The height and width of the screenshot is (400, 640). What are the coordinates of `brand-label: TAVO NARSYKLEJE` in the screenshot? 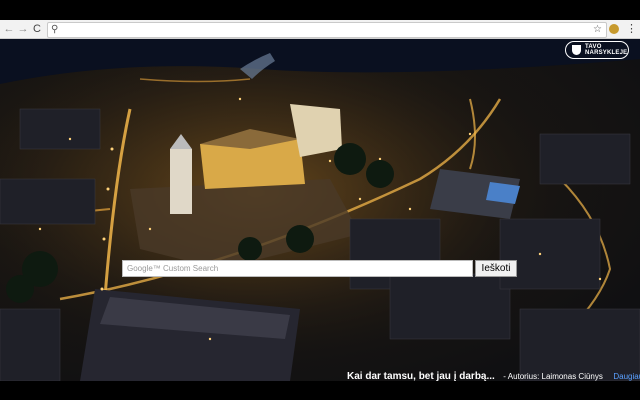 It's located at (606, 50).